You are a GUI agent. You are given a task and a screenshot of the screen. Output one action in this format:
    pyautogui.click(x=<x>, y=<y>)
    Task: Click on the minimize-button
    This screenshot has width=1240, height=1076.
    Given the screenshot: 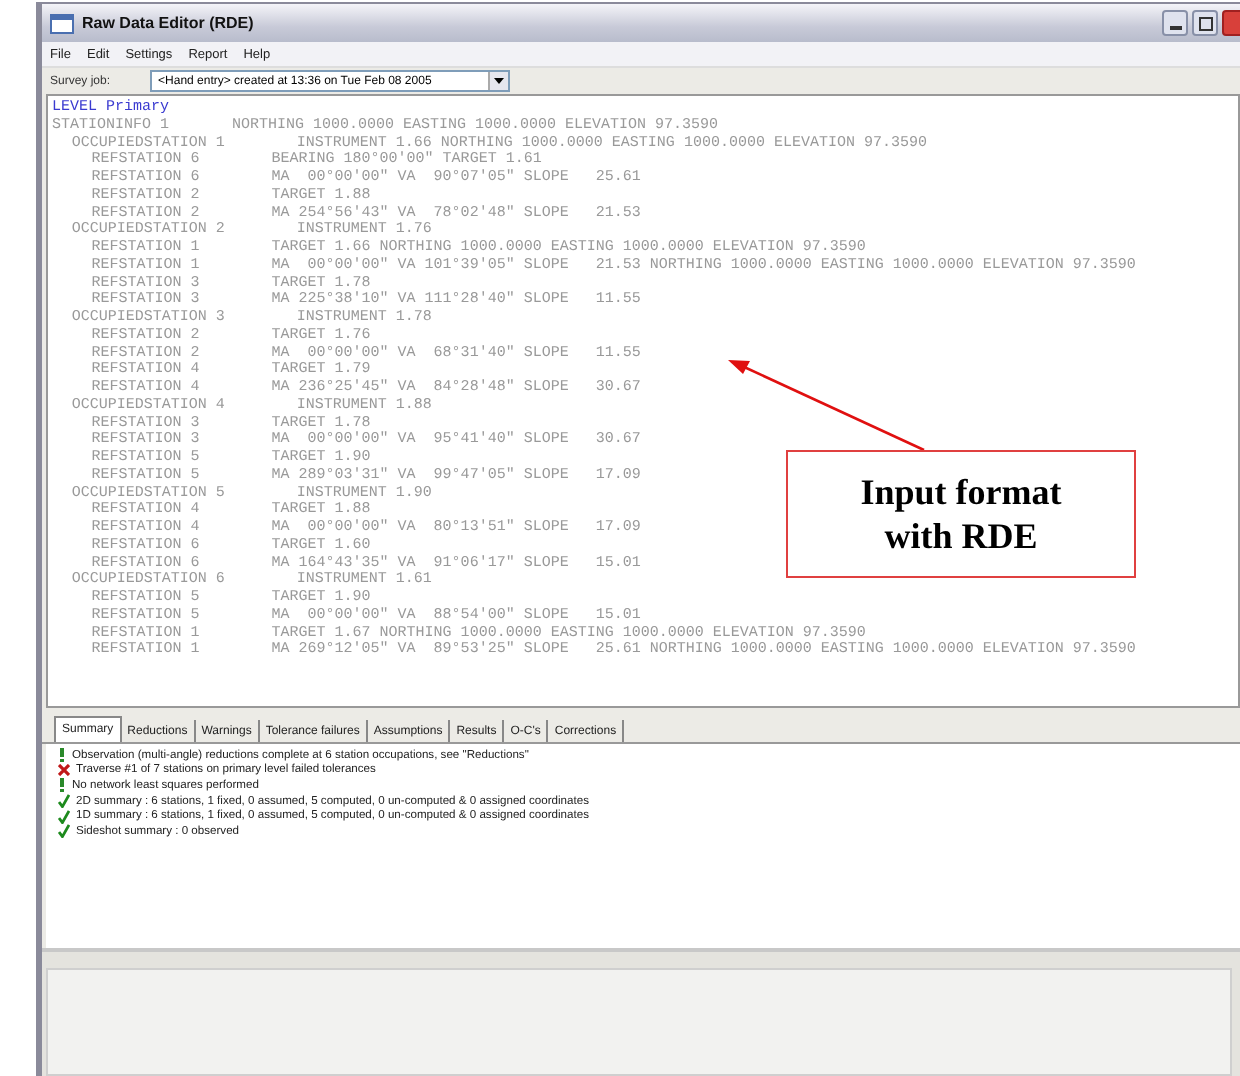 What is the action you would take?
    pyautogui.click(x=1175, y=23)
    